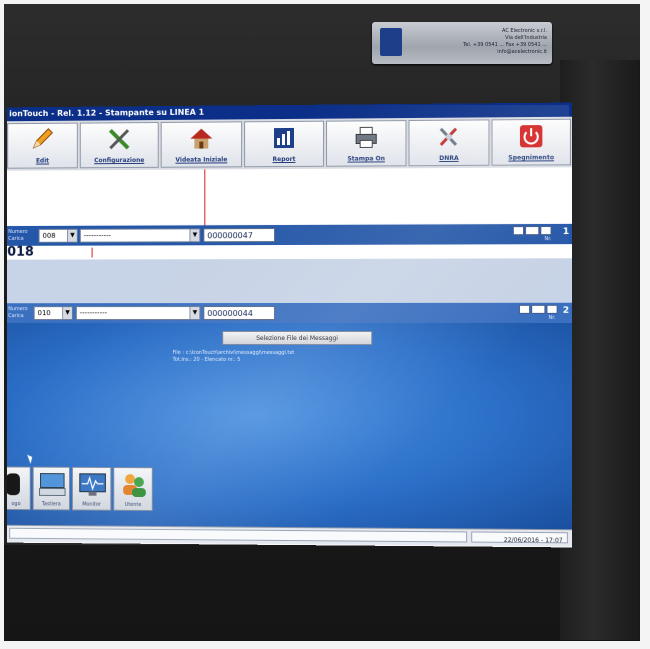 Image resolution: width=650 pixels, height=649 pixels. I want to click on line1-message-value: -----------, so click(97, 235).